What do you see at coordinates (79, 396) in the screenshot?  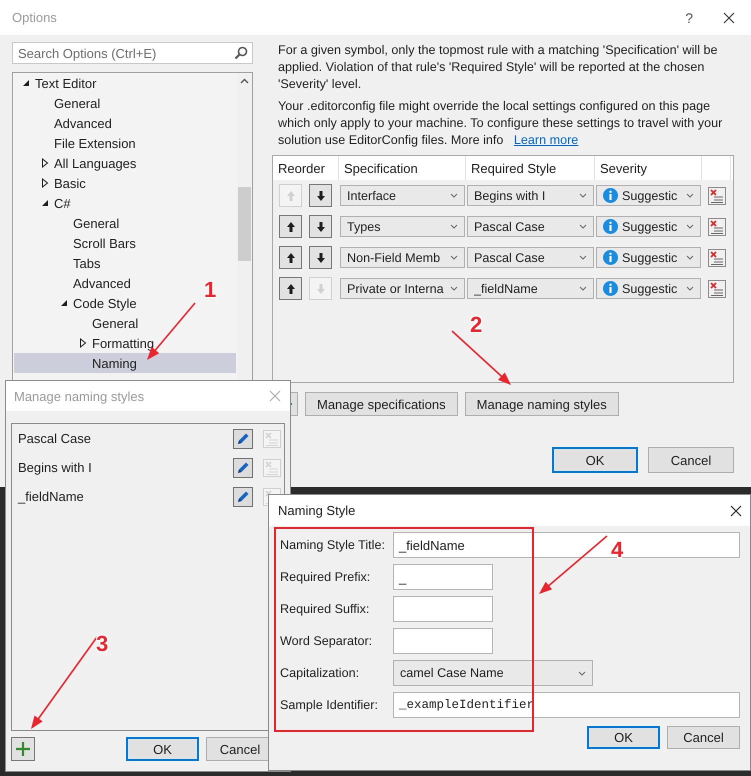 I see `dialog-title: Manage naming styles` at bounding box center [79, 396].